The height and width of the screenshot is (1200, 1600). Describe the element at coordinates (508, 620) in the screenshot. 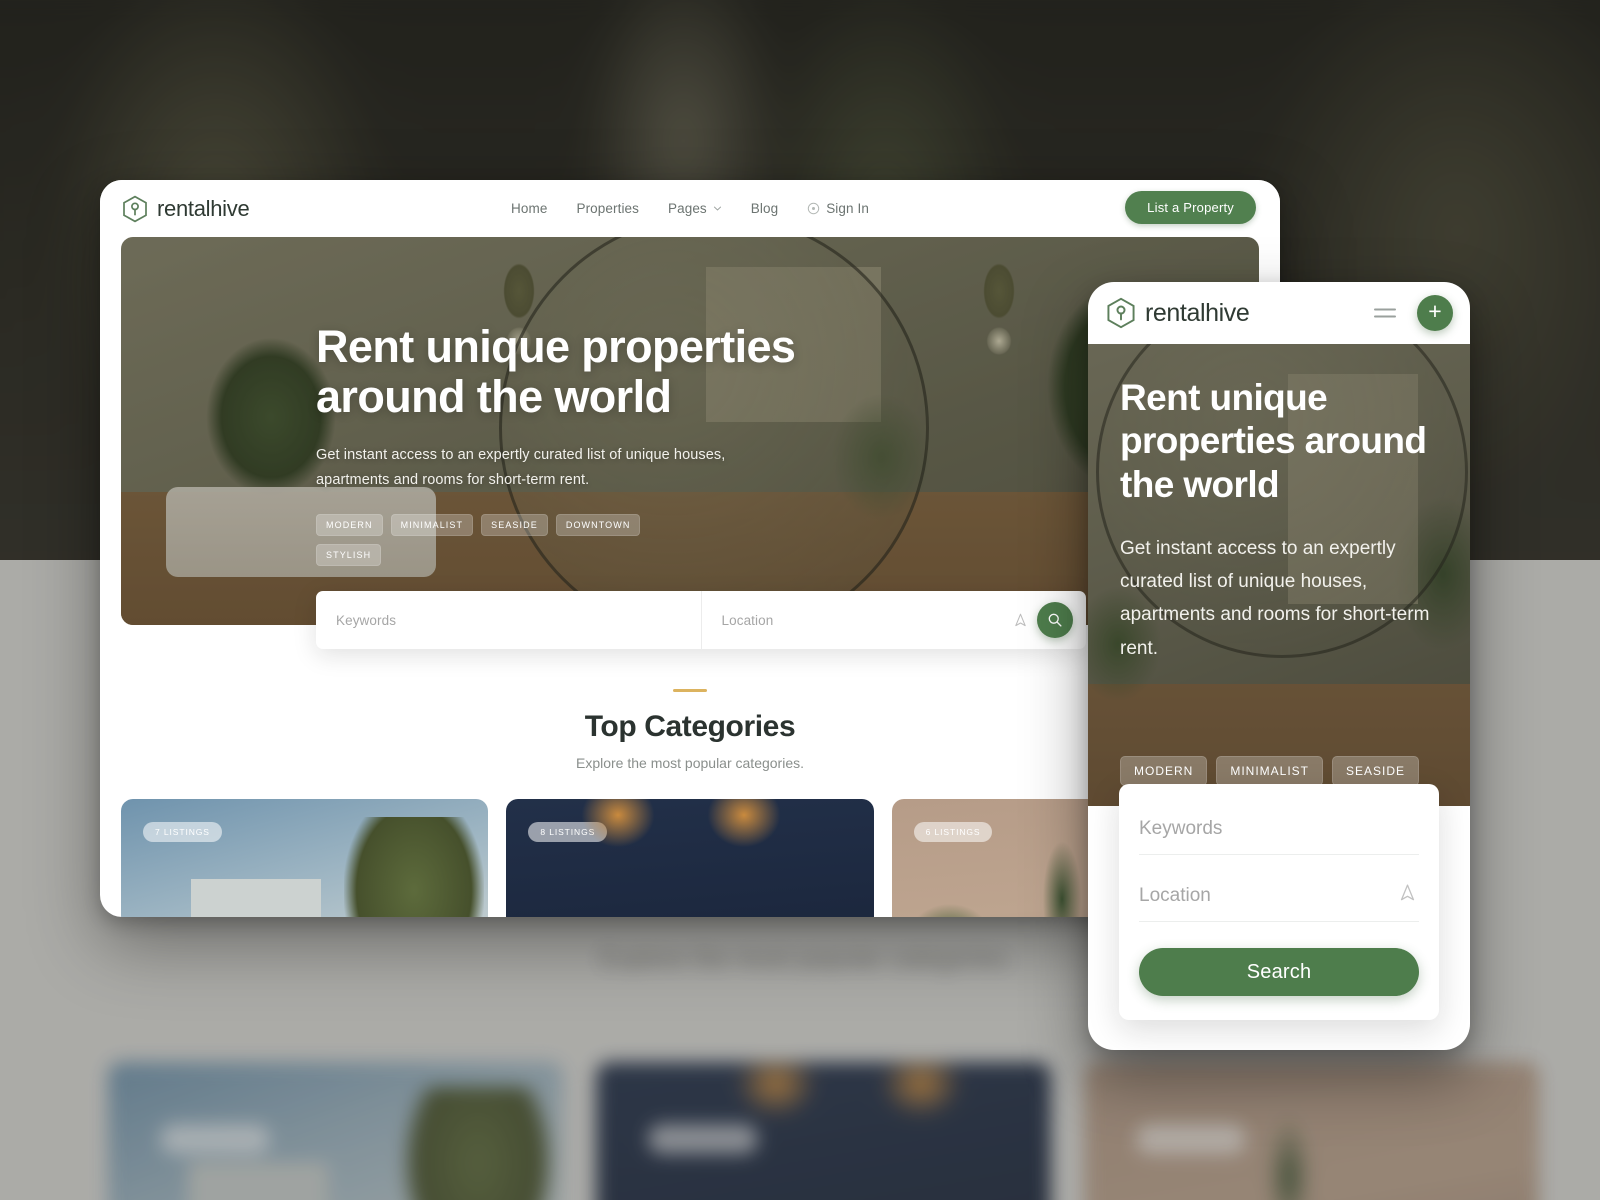

I see `keywords-input: Keywords` at that location.